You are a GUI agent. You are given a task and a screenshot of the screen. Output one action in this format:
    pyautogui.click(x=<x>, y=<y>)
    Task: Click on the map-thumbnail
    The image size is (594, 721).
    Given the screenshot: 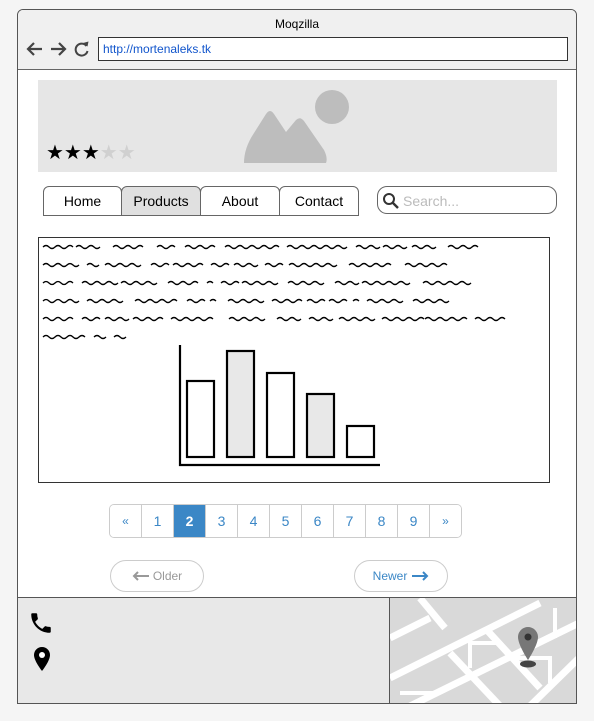 What is the action you would take?
    pyautogui.click(x=482, y=650)
    